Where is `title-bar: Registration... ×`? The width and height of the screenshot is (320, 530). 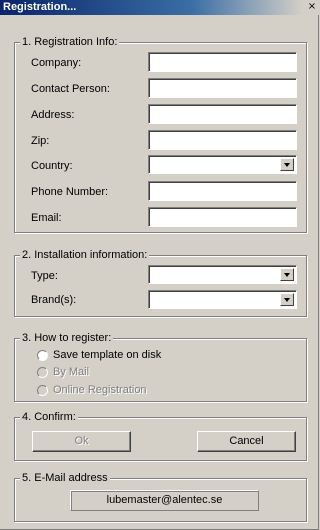 title-bar: Registration... × is located at coordinates (159, 7).